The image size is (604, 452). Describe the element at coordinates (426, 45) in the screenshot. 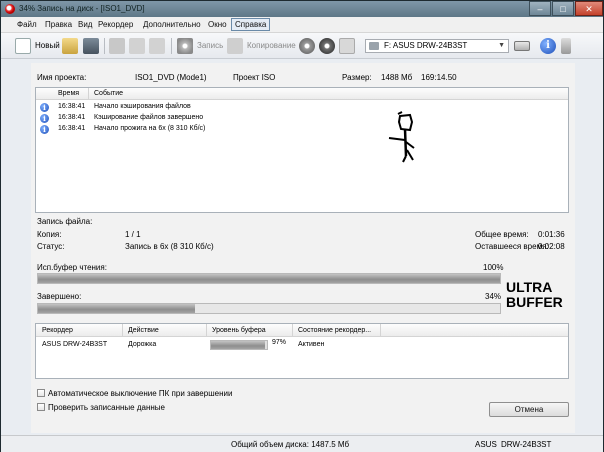

I see `drive-select-value: F: ASUS DRW-24B3ST` at that location.